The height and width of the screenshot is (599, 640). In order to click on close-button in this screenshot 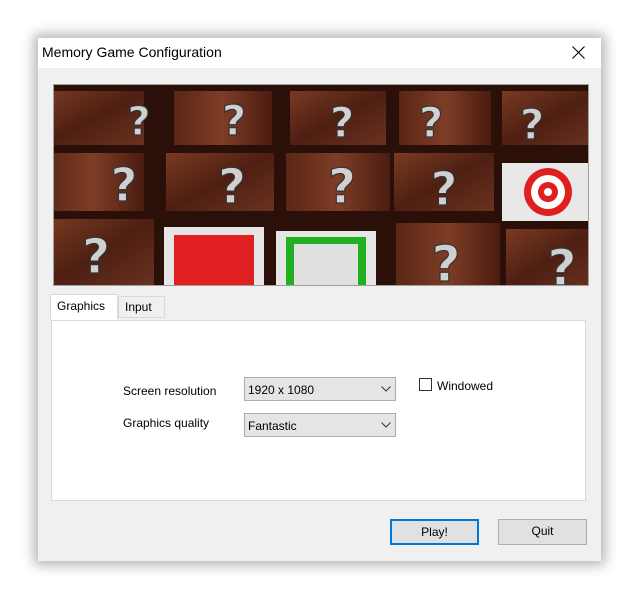, I will do `click(578, 53)`.